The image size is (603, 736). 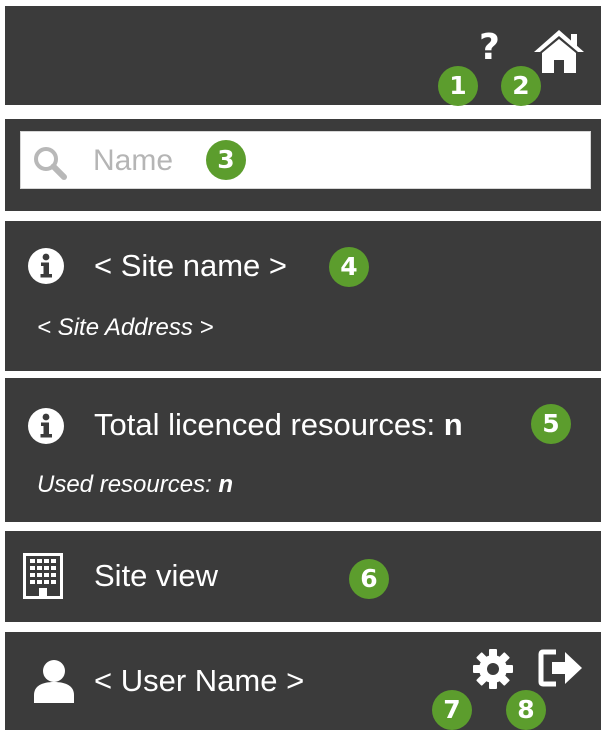 What do you see at coordinates (226, 484) in the screenshot?
I see `used-resources-value: n` at bounding box center [226, 484].